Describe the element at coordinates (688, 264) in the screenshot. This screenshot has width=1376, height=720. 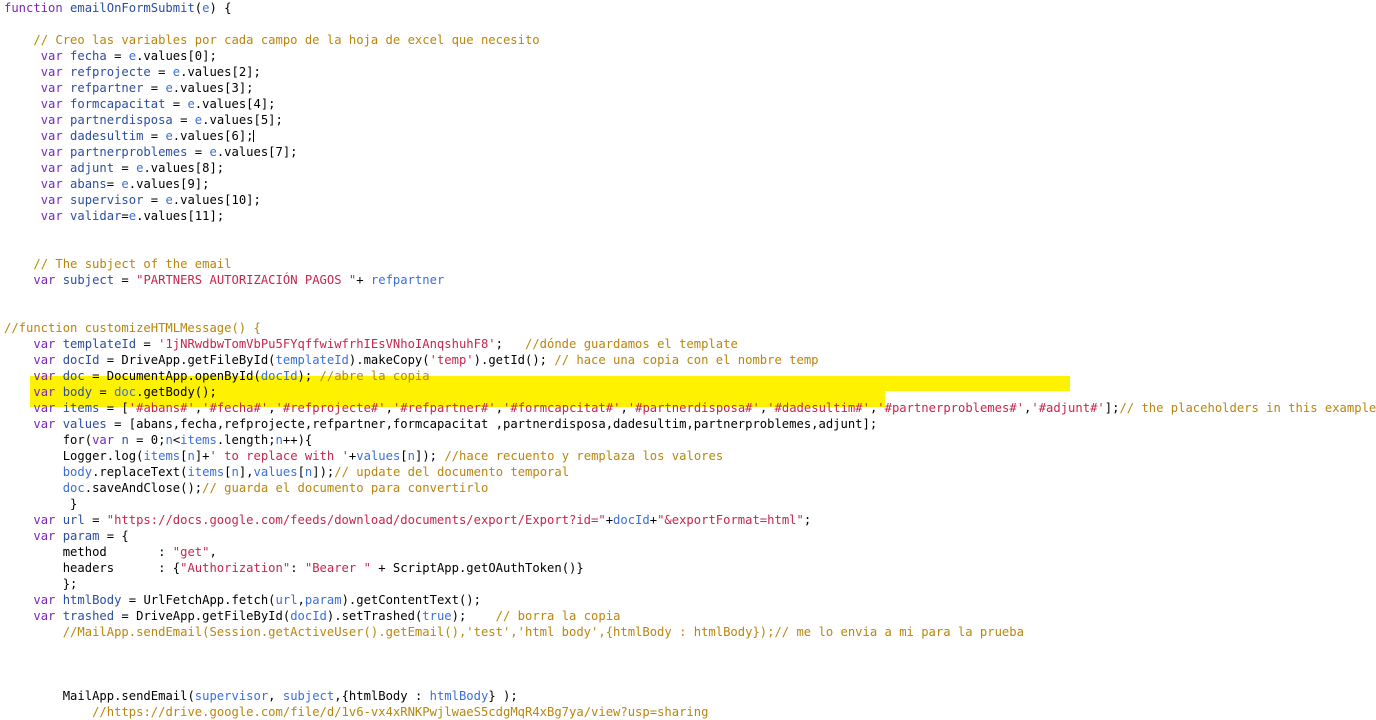
I see `code-line: // The subject of the email` at that location.